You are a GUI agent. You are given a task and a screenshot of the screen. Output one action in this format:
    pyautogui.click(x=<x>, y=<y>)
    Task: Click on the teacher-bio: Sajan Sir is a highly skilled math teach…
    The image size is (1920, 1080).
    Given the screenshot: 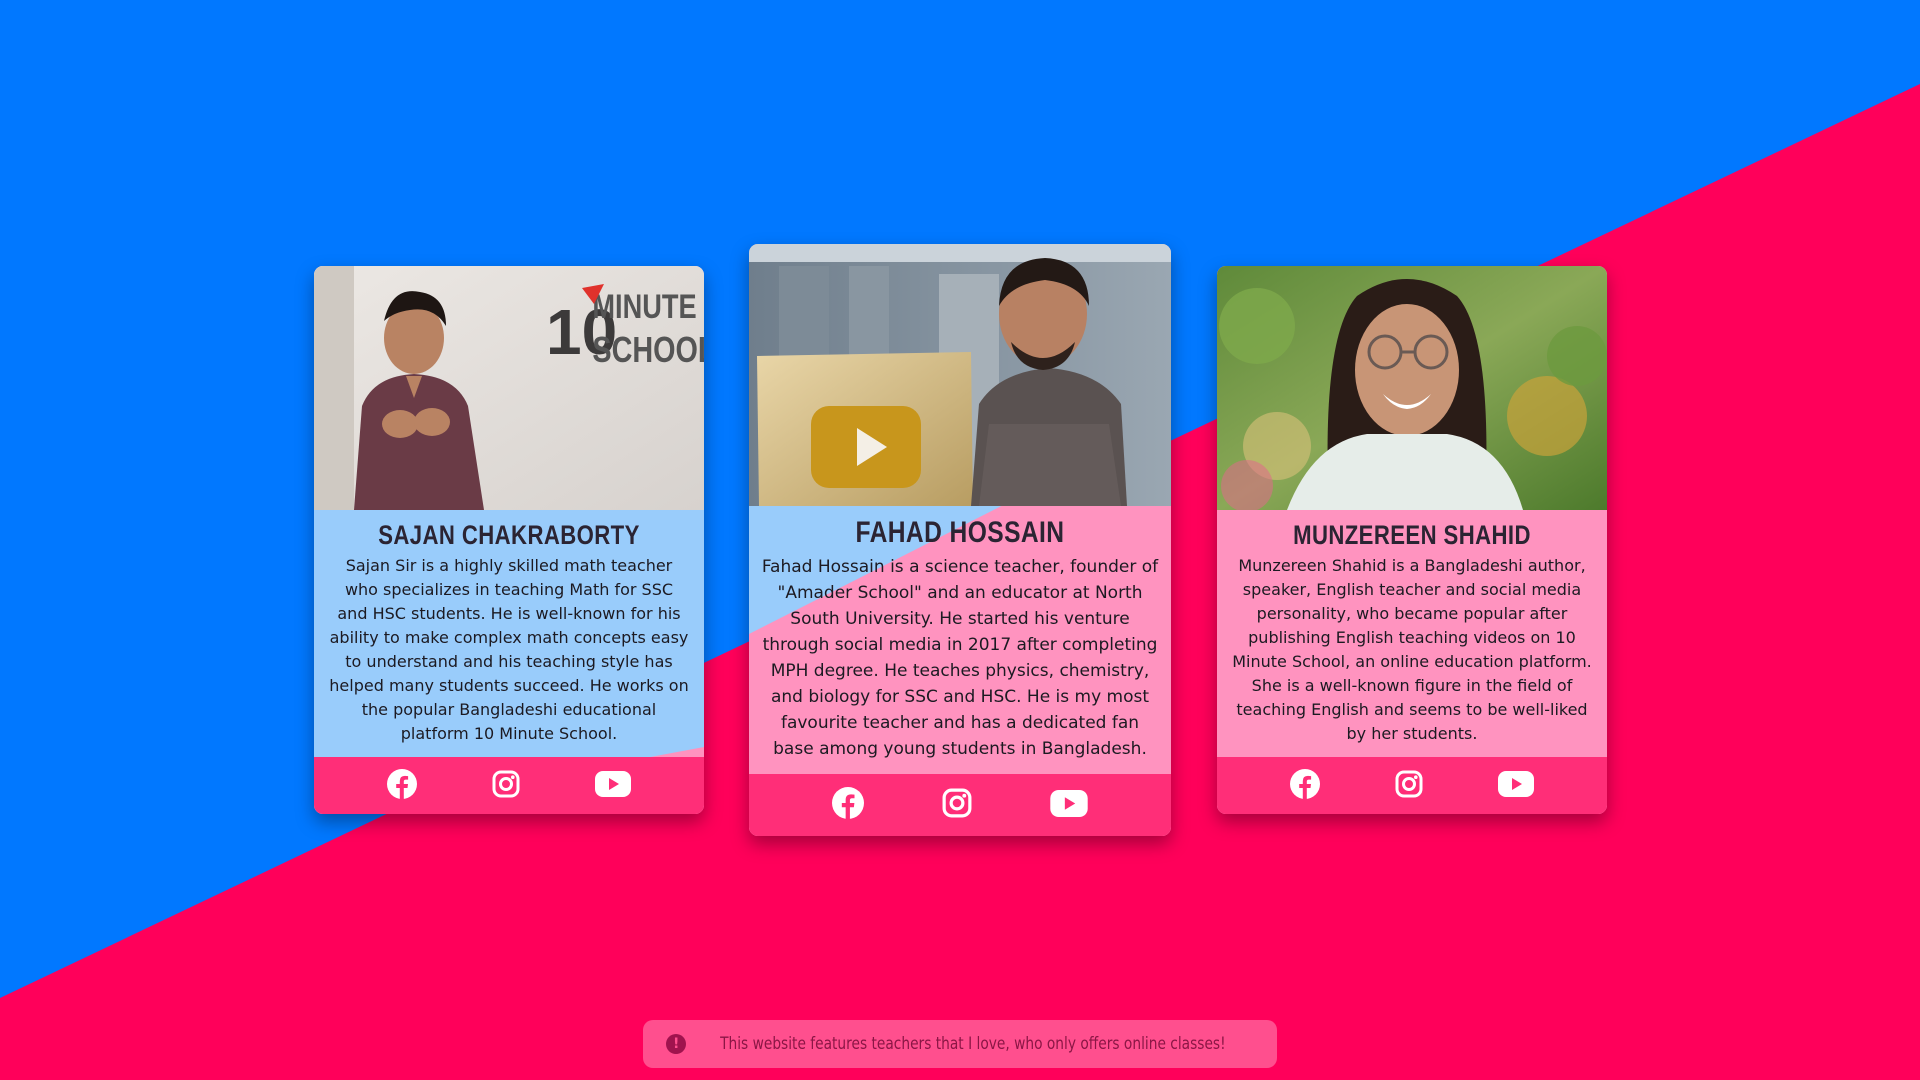 What is the action you would take?
    pyautogui.click(x=509, y=649)
    